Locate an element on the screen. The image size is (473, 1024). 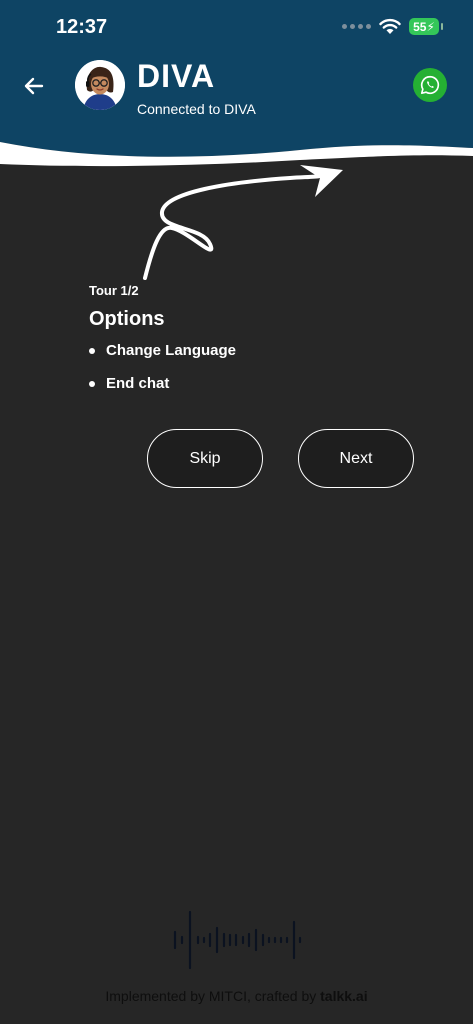
tour-options-list: Change Language End chat is located at coordinates (162, 373).